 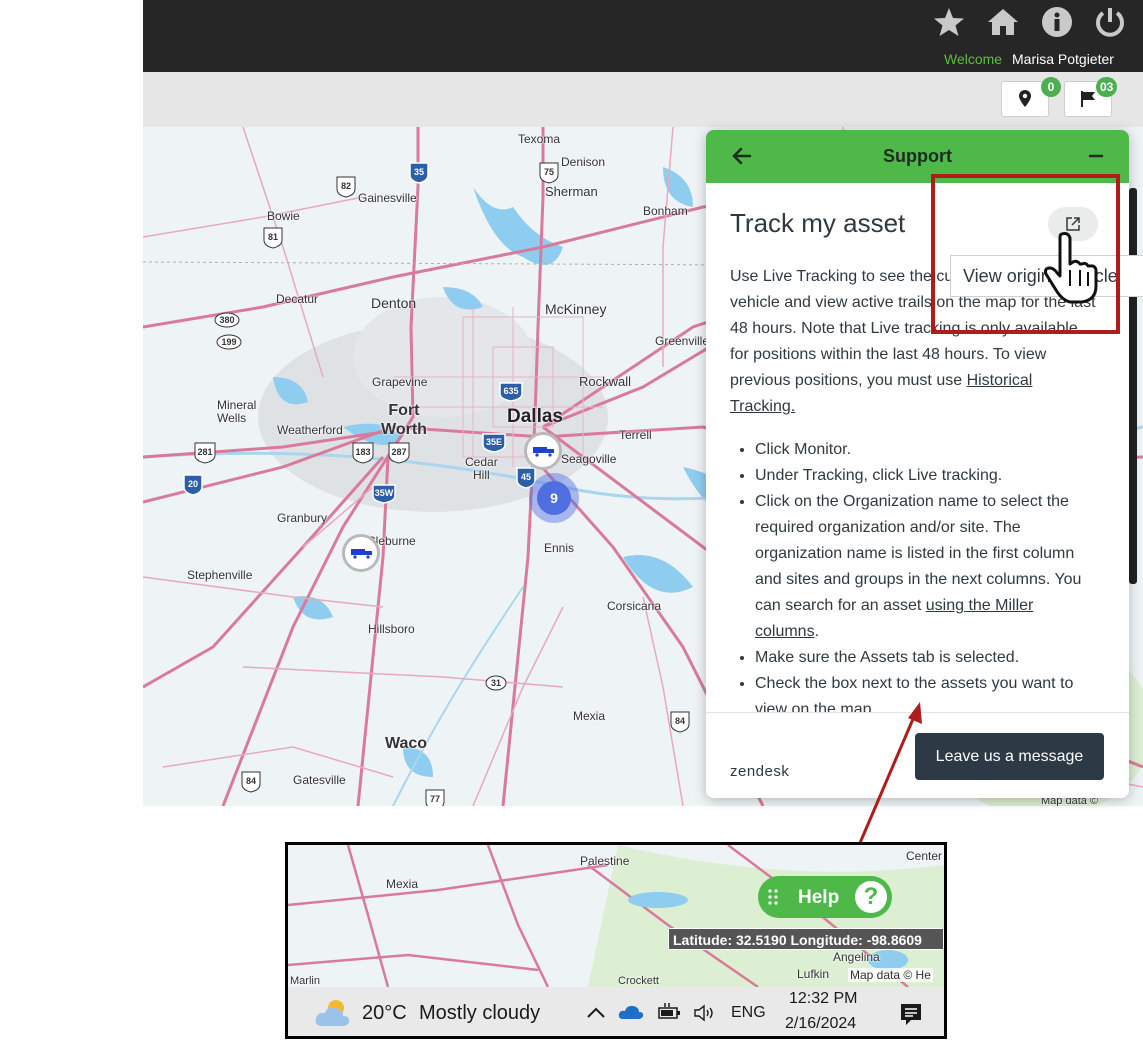 What do you see at coordinates (806, 939) in the screenshot?
I see `coordinates-readout: Latitude: 32.5190 Longitude: -98.8609` at bounding box center [806, 939].